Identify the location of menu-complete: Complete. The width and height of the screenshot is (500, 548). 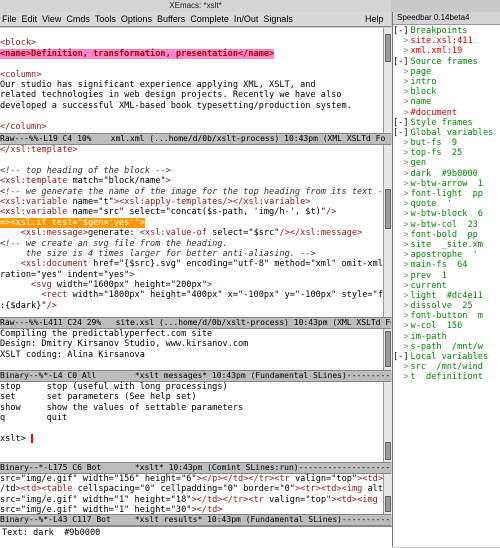
(209, 19).